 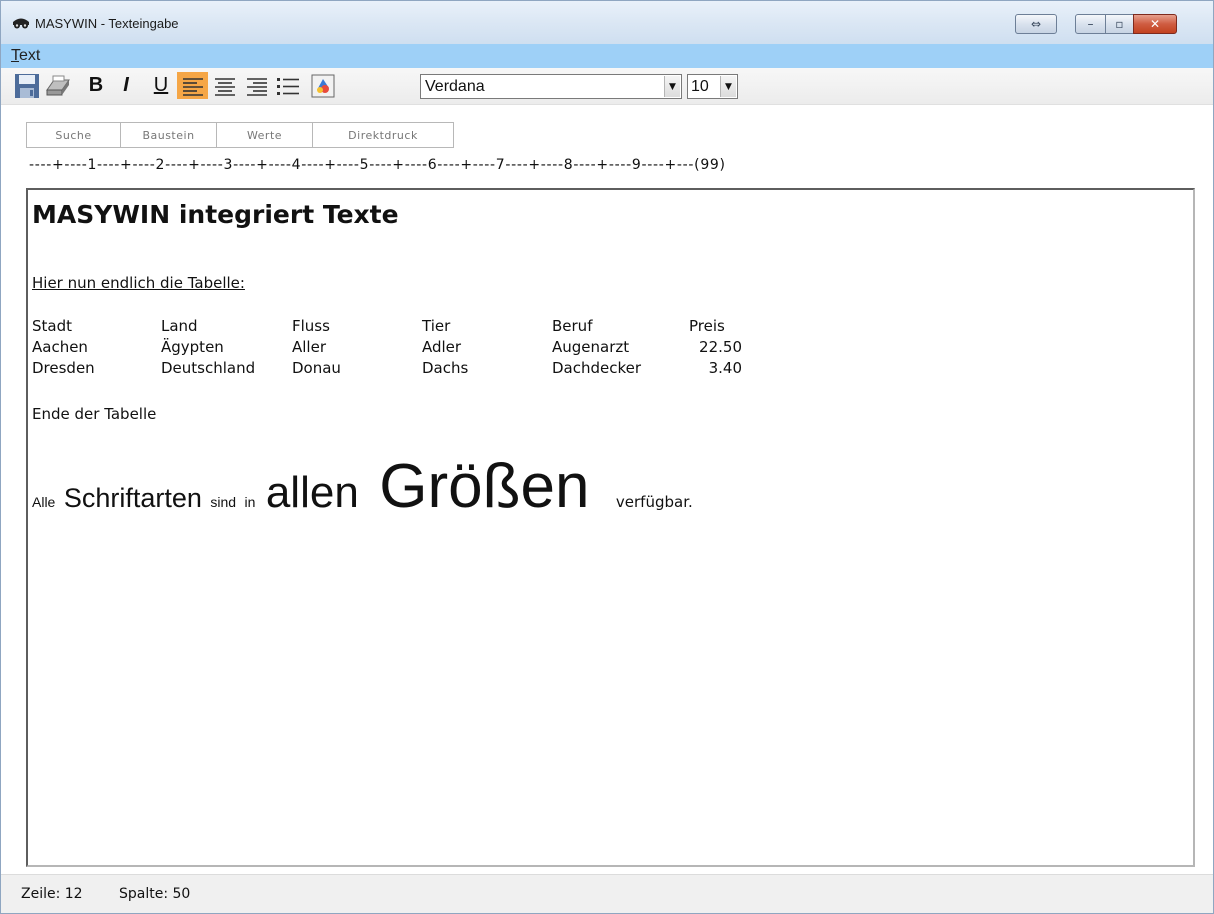 I want to click on table-cell: Ägypten, so click(x=192, y=347).